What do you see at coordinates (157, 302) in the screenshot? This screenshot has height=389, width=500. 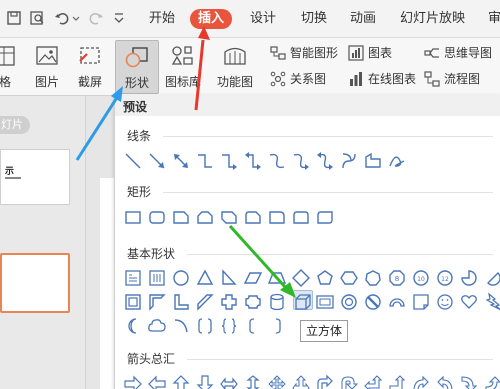 I see `half-frame-shape` at bounding box center [157, 302].